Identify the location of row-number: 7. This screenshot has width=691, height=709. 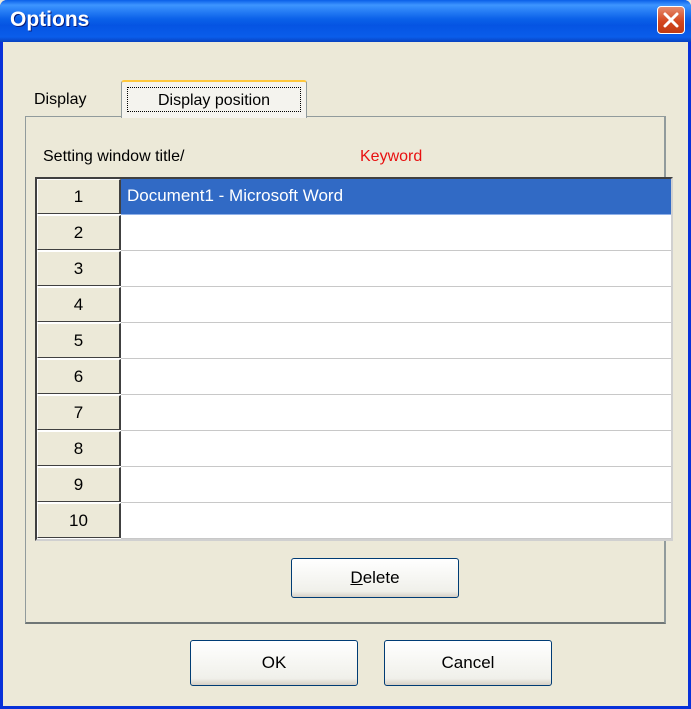
(79, 412).